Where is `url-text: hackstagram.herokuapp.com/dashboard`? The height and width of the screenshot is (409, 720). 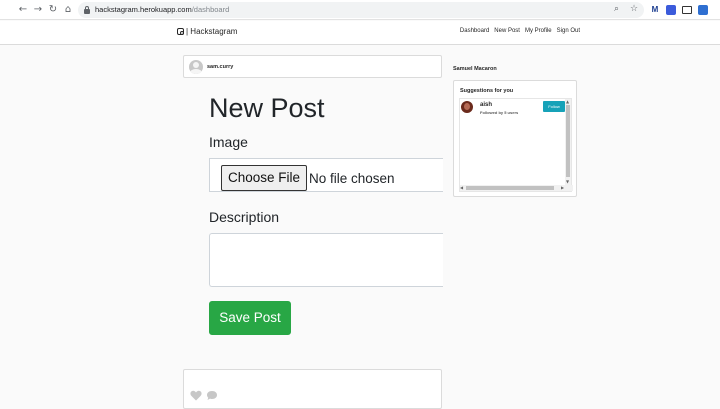
url-text: hackstagram.herokuapp.com/dashboard is located at coordinates (162, 10).